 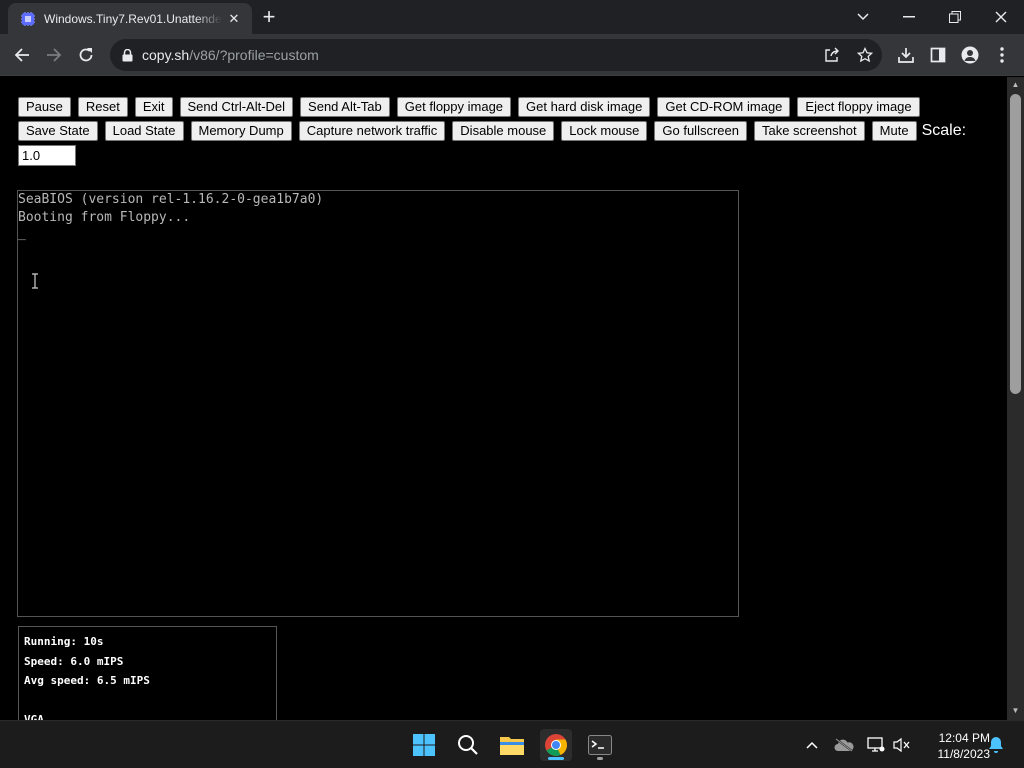 I want to click on scale-label: Scale:, so click(x=944, y=130).